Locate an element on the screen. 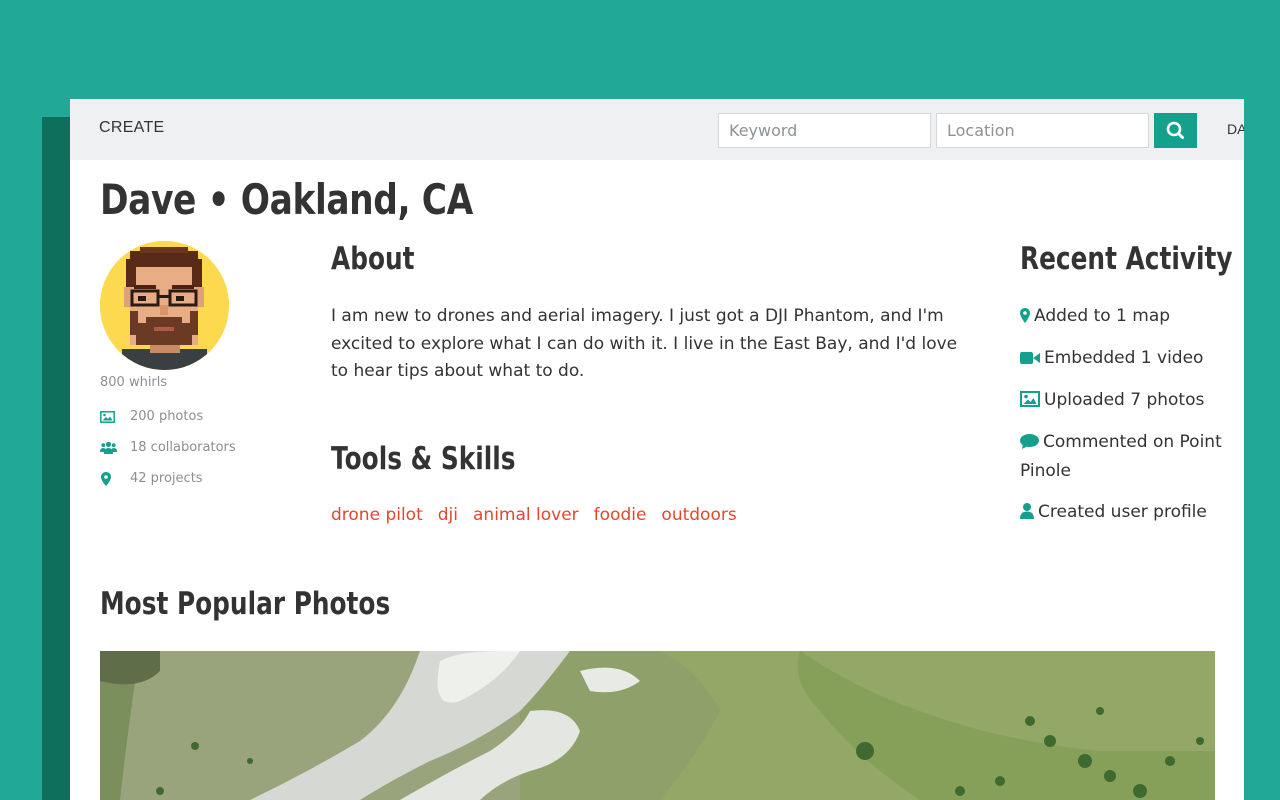  comment-icon is located at coordinates (1029, 444).